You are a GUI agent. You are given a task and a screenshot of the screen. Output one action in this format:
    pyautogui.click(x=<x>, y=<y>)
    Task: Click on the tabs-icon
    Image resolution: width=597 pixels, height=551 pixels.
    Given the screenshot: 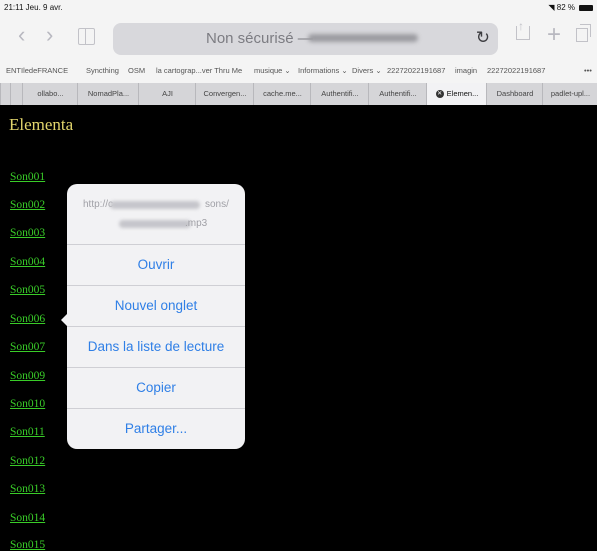 What is the action you would take?
    pyautogui.click(x=583, y=33)
    